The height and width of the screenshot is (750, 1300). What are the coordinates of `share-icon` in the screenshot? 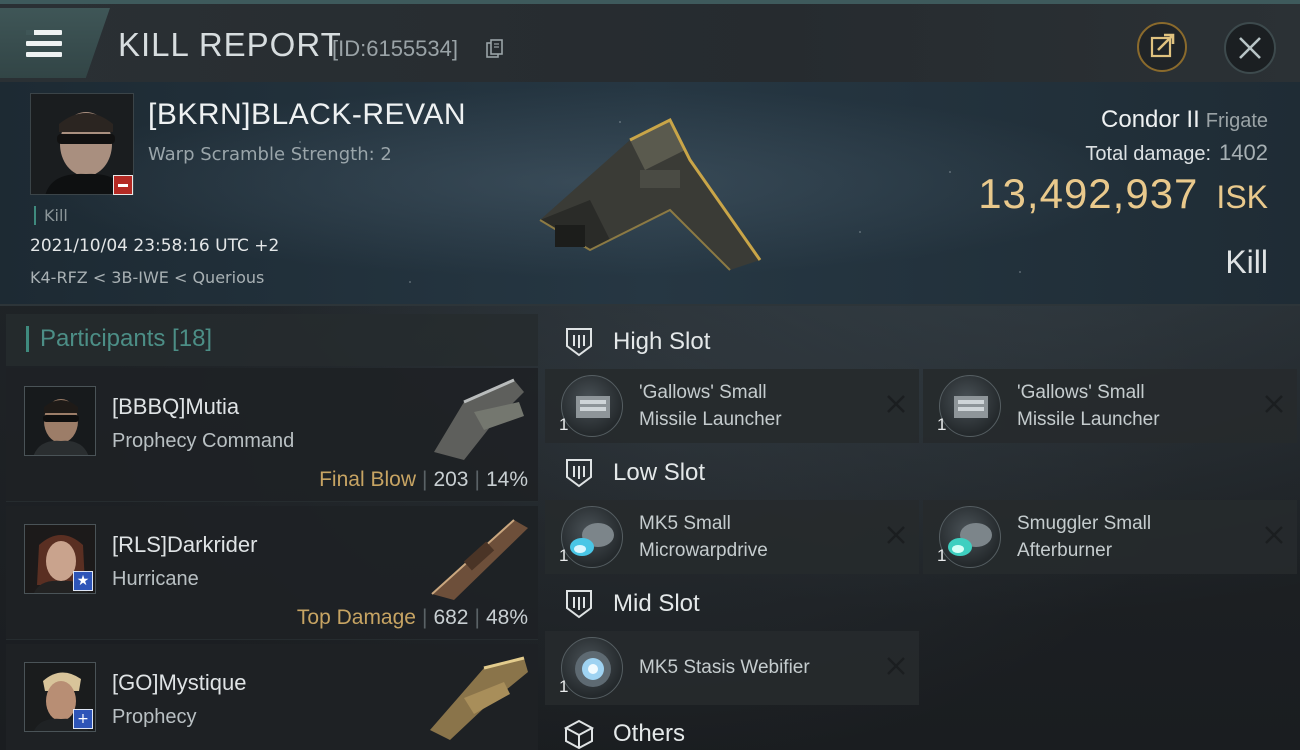 It's located at (1162, 45).